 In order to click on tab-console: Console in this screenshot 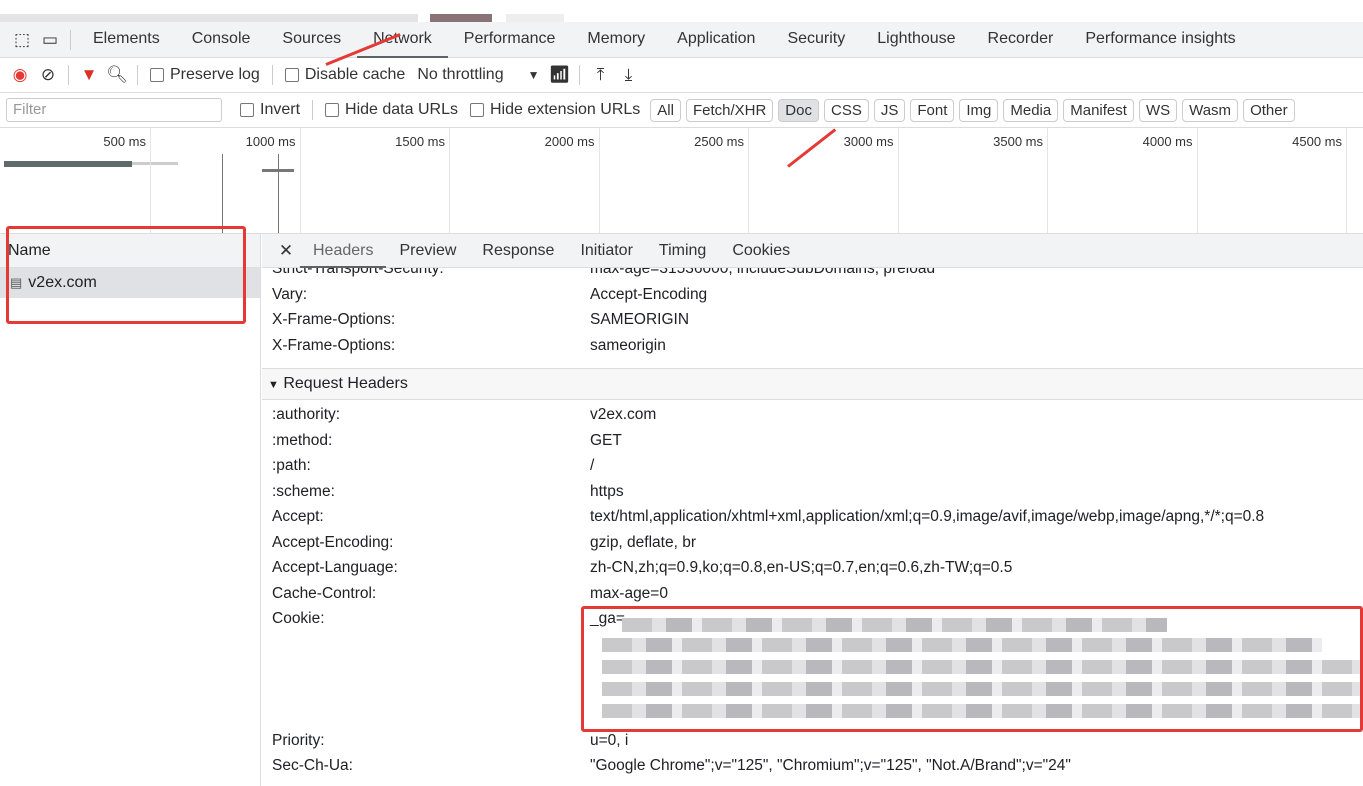, I will do `click(221, 40)`.